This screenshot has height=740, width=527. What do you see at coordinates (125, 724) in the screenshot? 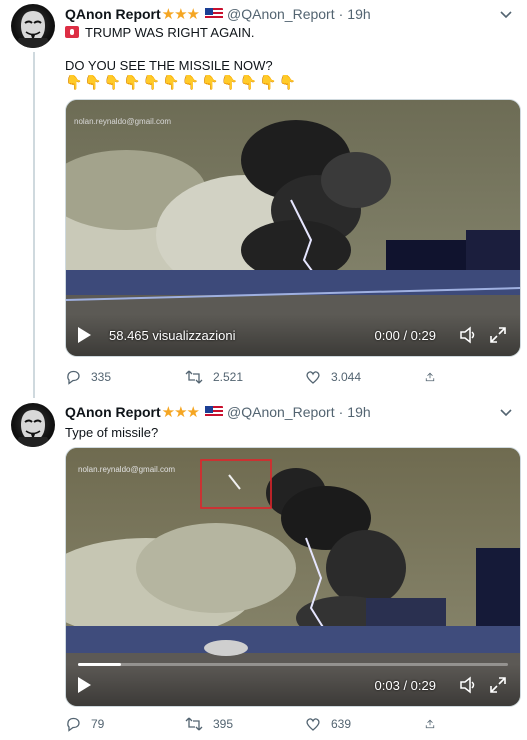
I see `reply-button: 79` at bounding box center [125, 724].